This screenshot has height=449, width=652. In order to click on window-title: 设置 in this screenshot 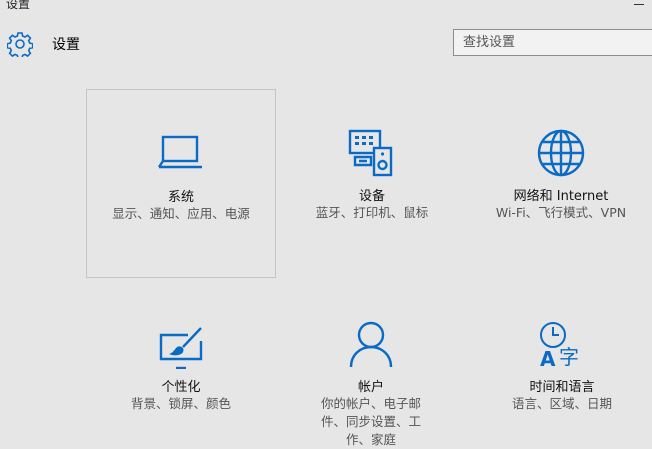, I will do `click(18, 5)`.